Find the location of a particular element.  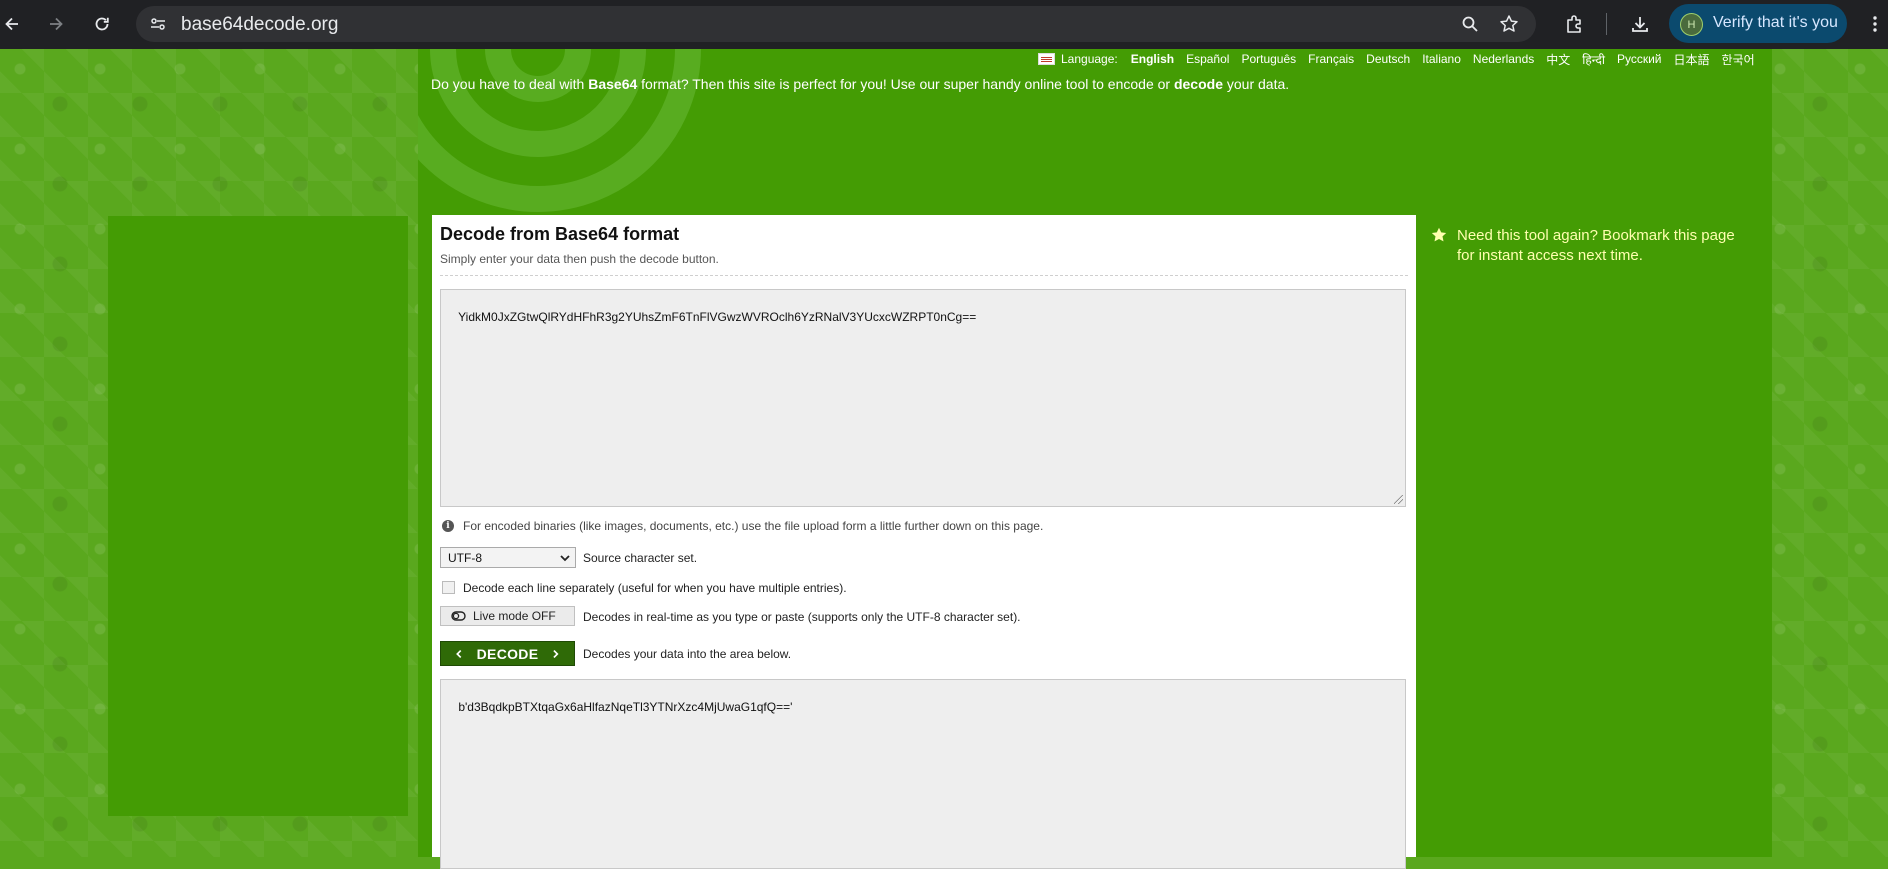

lang-korean: 한국어 is located at coordinates (1738, 59).